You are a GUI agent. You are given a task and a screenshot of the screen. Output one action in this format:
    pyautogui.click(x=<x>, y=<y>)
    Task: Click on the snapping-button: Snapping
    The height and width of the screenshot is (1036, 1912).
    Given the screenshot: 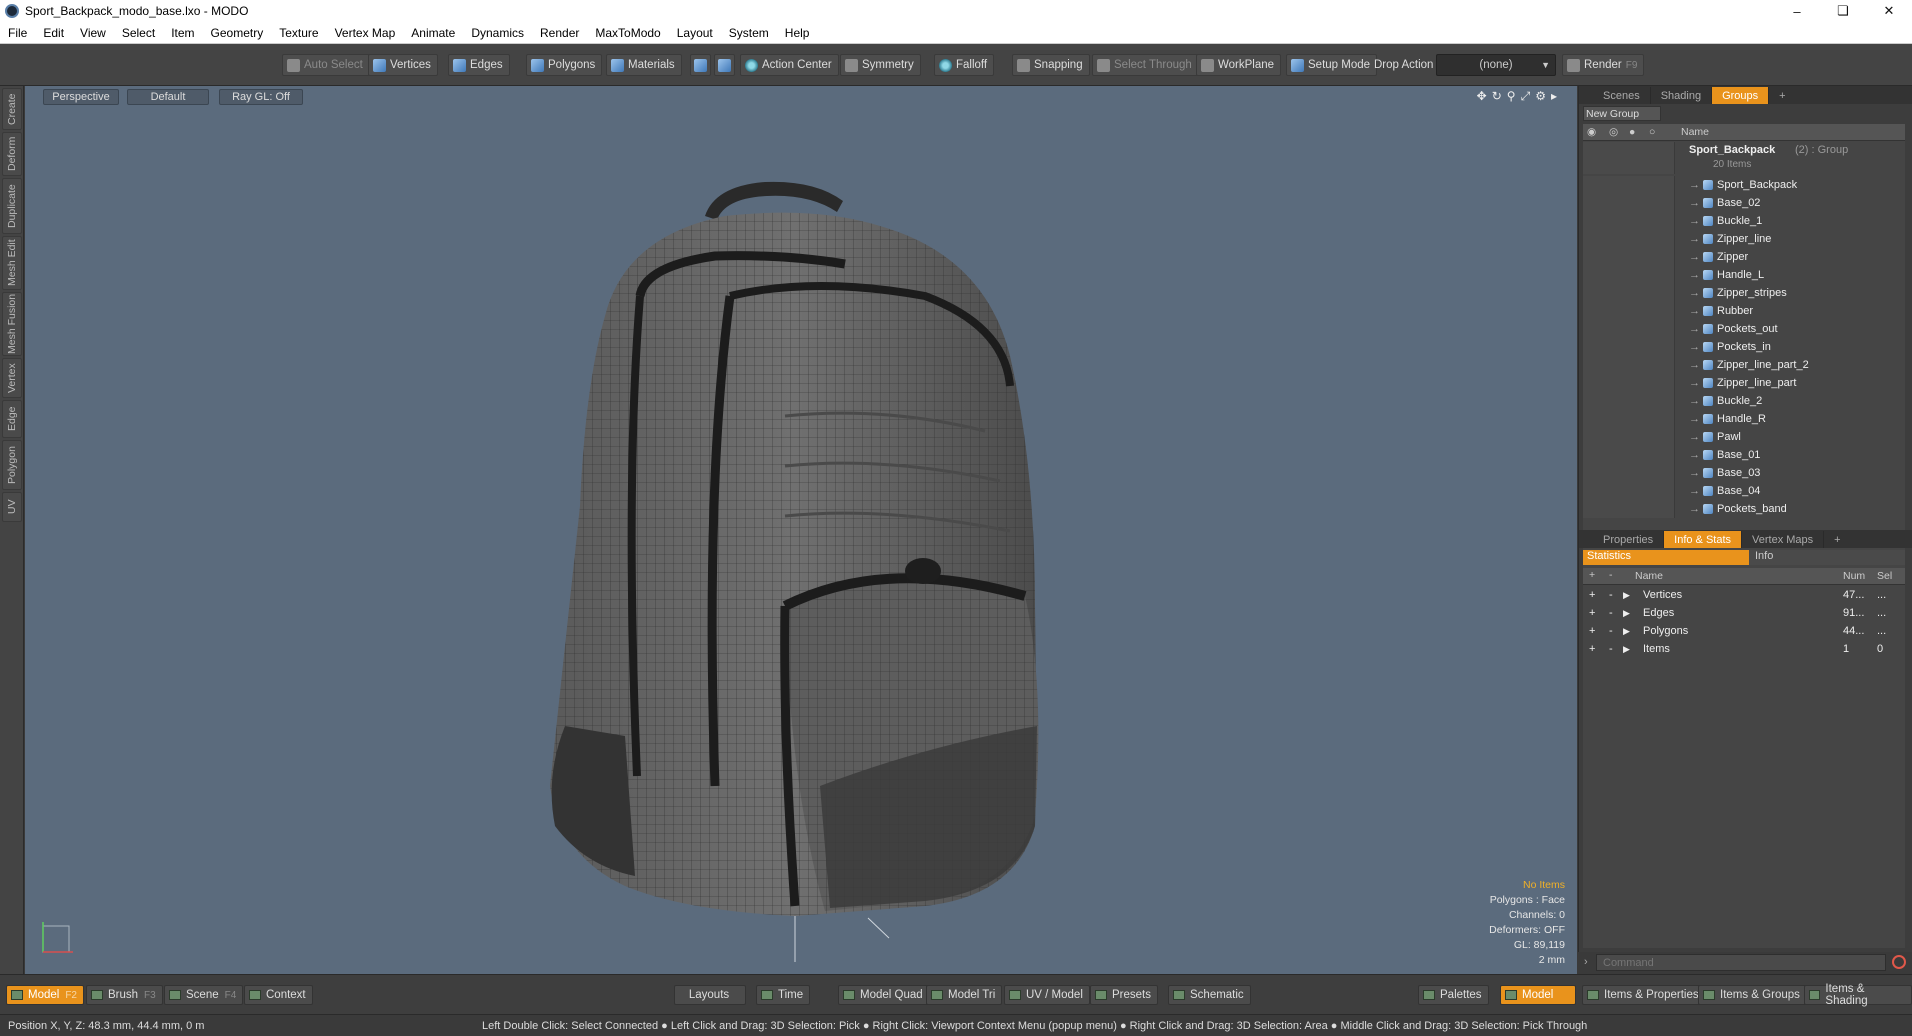 What is the action you would take?
    pyautogui.click(x=1051, y=65)
    